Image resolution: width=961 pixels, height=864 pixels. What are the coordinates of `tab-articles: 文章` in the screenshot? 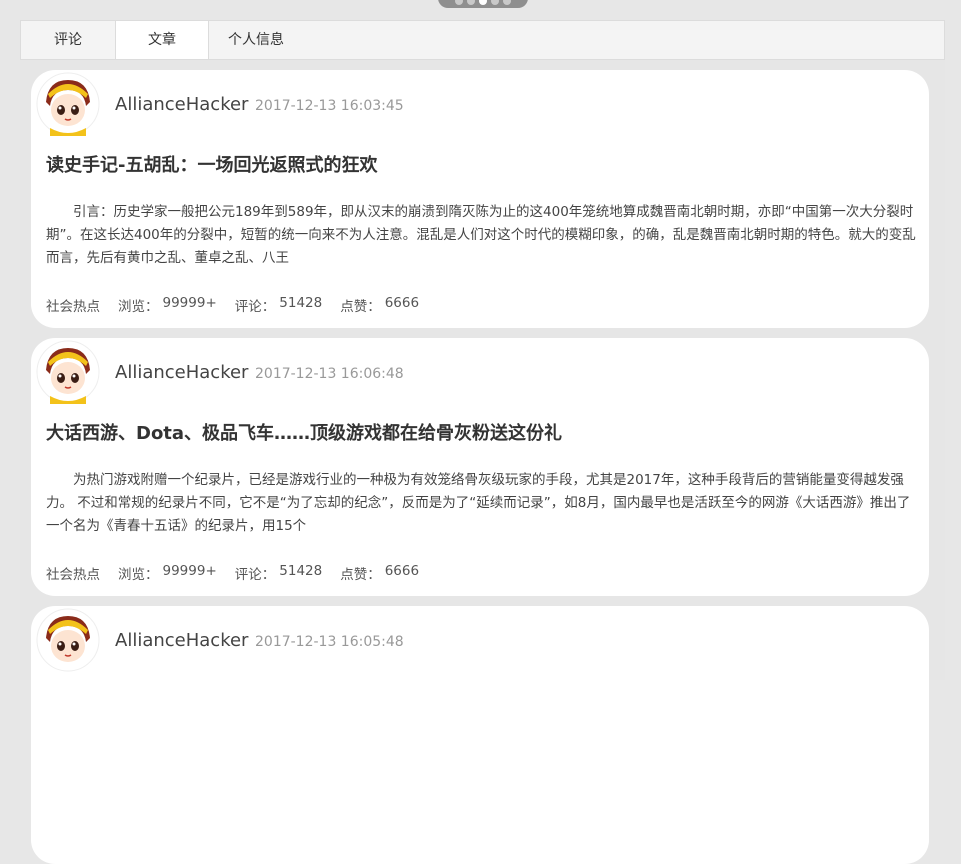 It's located at (162, 40).